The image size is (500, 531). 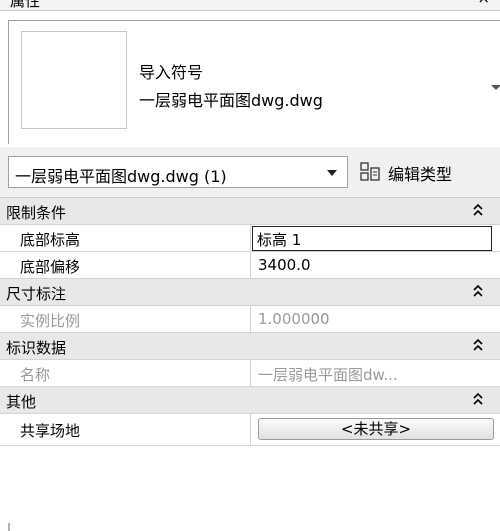 I want to click on base-level-field: 标高 1, so click(x=372, y=238).